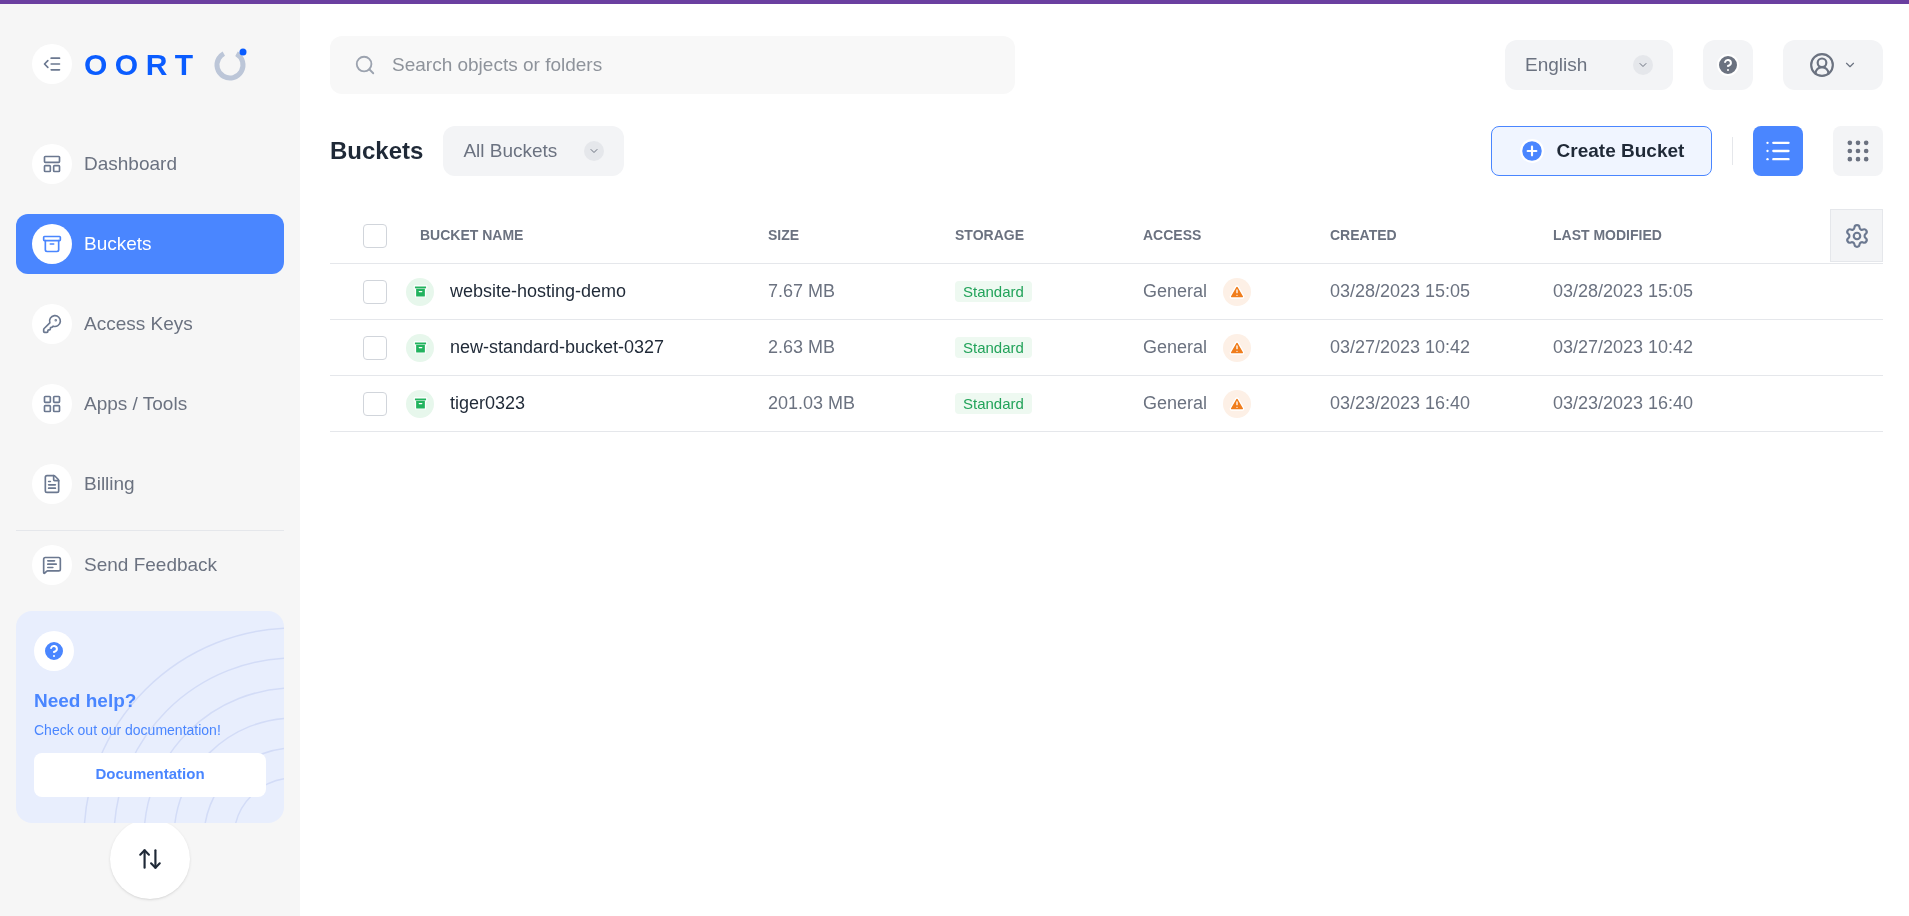 The width and height of the screenshot is (1909, 916). I want to click on language-dropdown: English, so click(1589, 65).